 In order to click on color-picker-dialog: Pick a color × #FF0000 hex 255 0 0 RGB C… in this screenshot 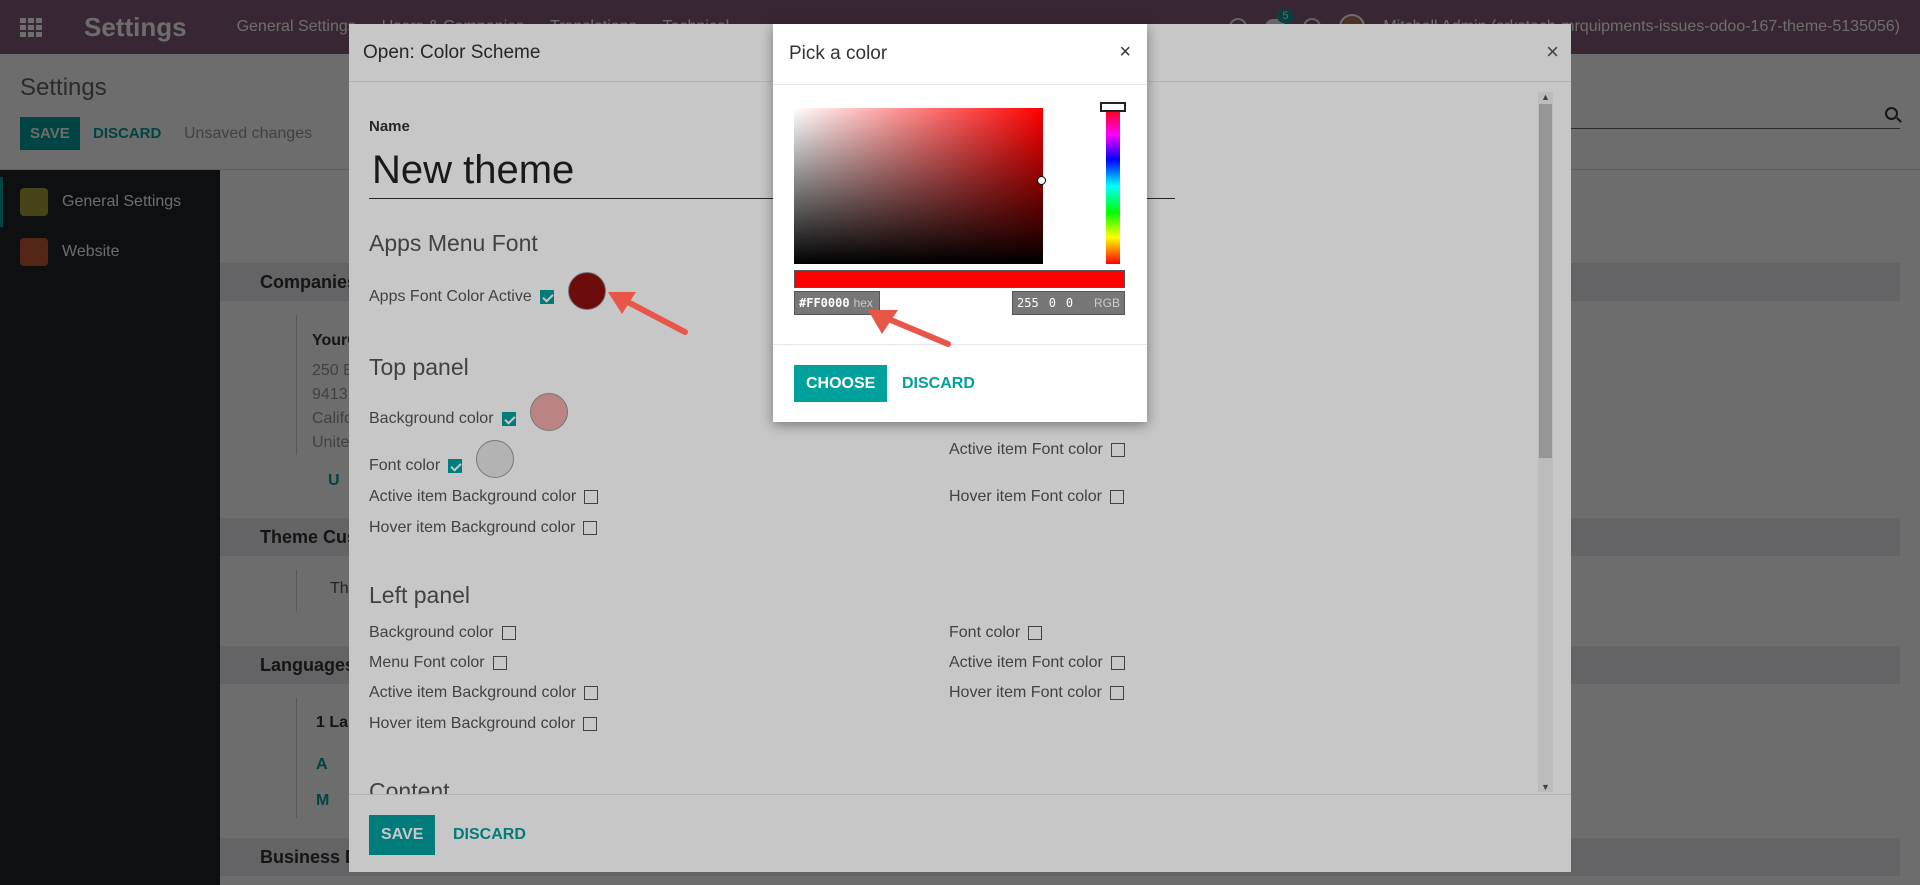, I will do `click(960, 223)`.